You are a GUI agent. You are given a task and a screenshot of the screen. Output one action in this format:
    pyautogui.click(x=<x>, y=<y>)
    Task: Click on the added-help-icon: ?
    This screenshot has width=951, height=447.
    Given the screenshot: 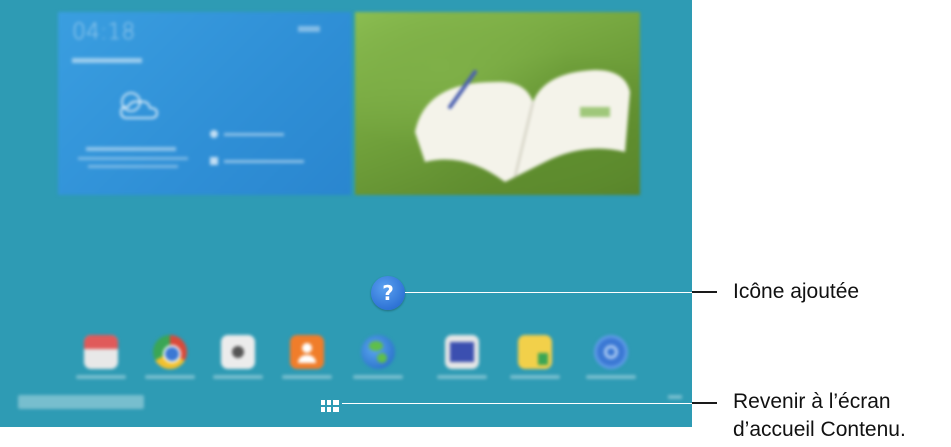 What is the action you would take?
    pyautogui.click(x=388, y=293)
    